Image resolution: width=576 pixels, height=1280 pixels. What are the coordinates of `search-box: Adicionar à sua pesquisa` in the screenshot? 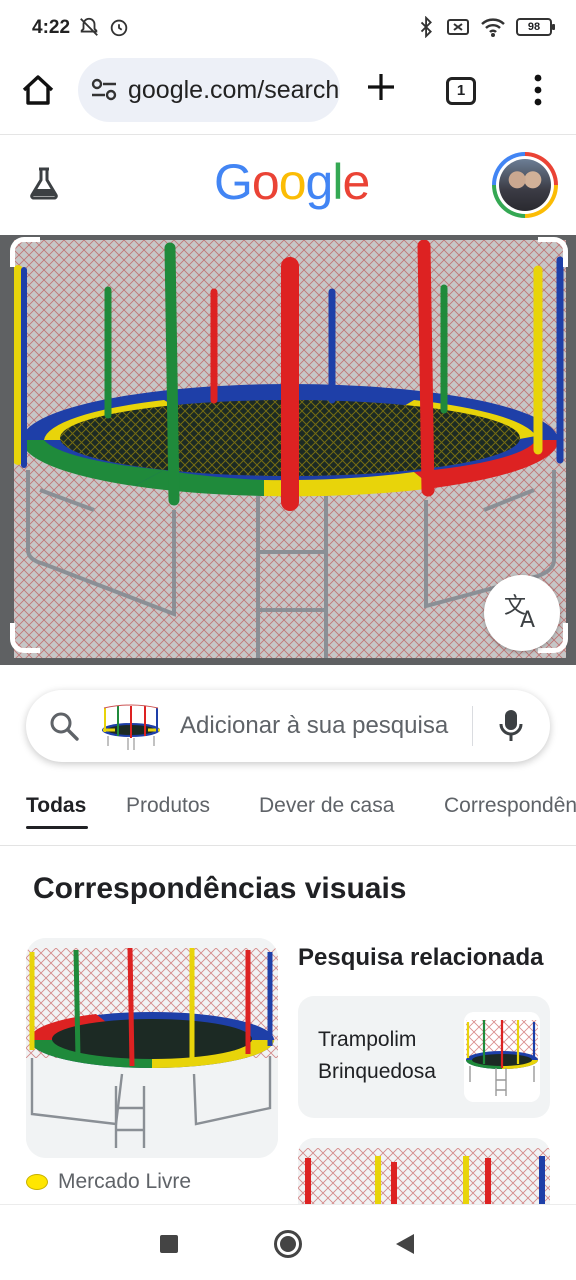 It's located at (288, 726).